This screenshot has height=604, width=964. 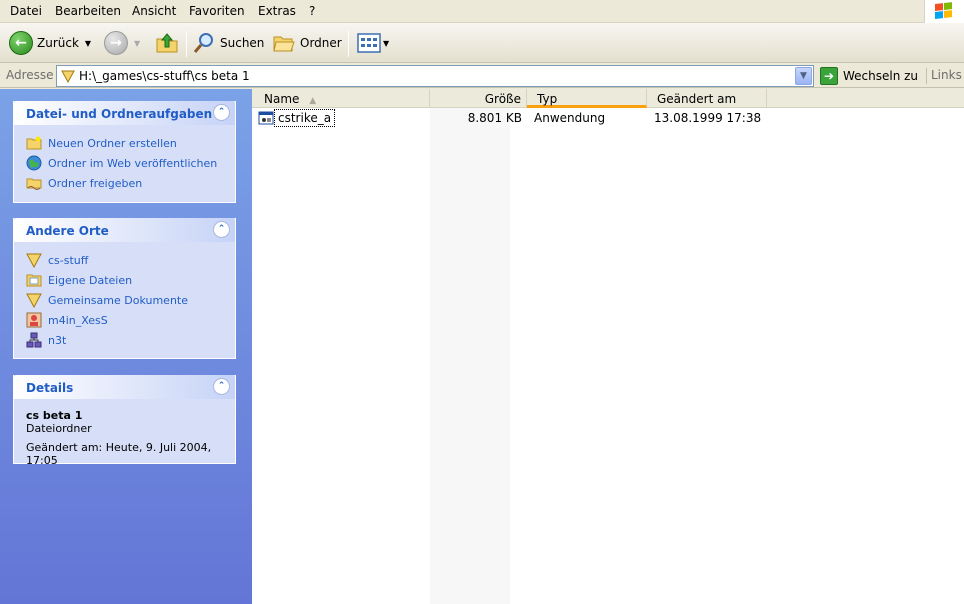 I want to click on search-label: Suchen, so click(x=242, y=43).